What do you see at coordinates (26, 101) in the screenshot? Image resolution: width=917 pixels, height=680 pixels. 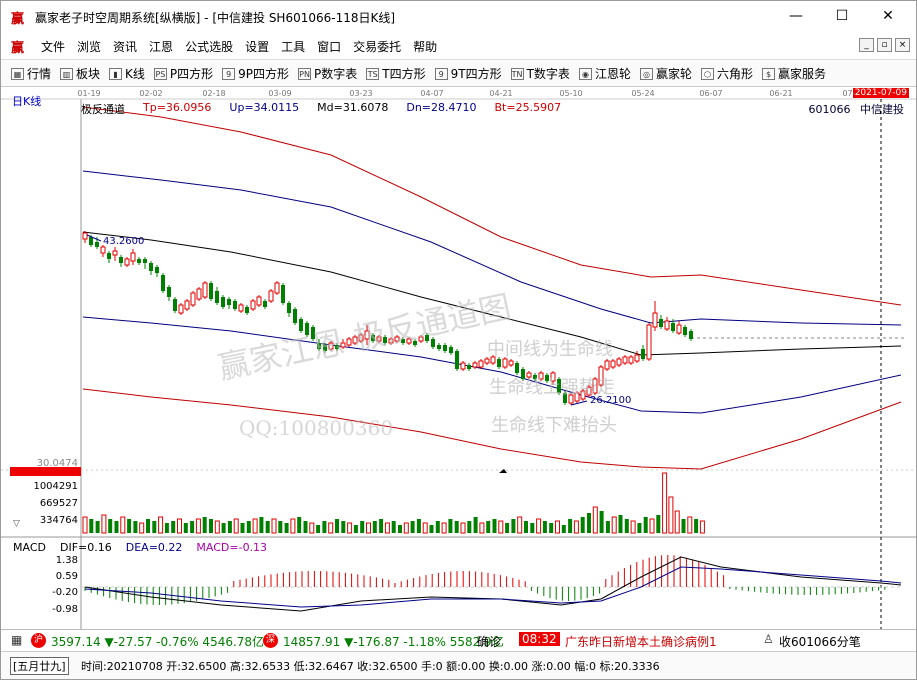 I see `period-label: 日K线` at bounding box center [26, 101].